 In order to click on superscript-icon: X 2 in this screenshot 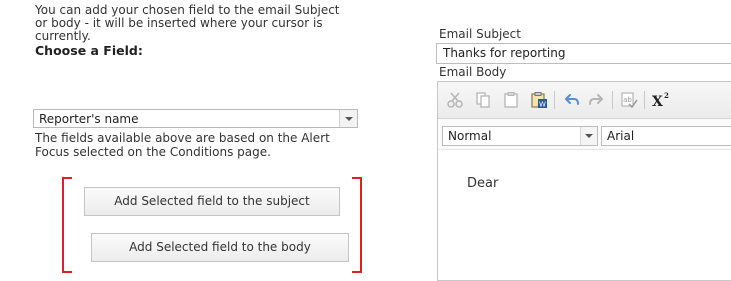, I will do `click(662, 100)`.